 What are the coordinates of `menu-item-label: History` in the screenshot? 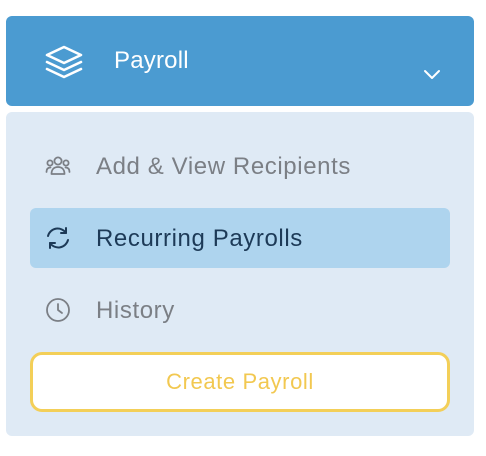 It's located at (135, 310).